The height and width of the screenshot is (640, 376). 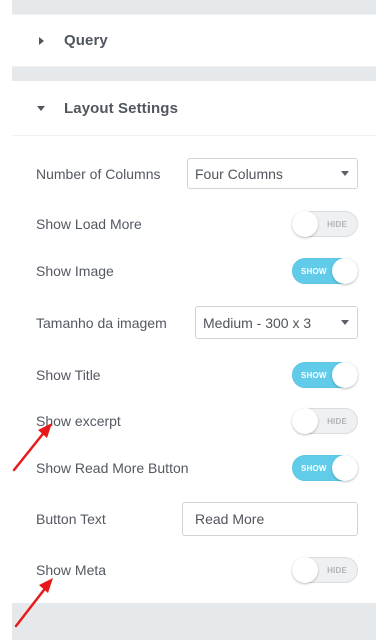 What do you see at coordinates (89, 224) in the screenshot?
I see `load-more-label: Show Load More` at bounding box center [89, 224].